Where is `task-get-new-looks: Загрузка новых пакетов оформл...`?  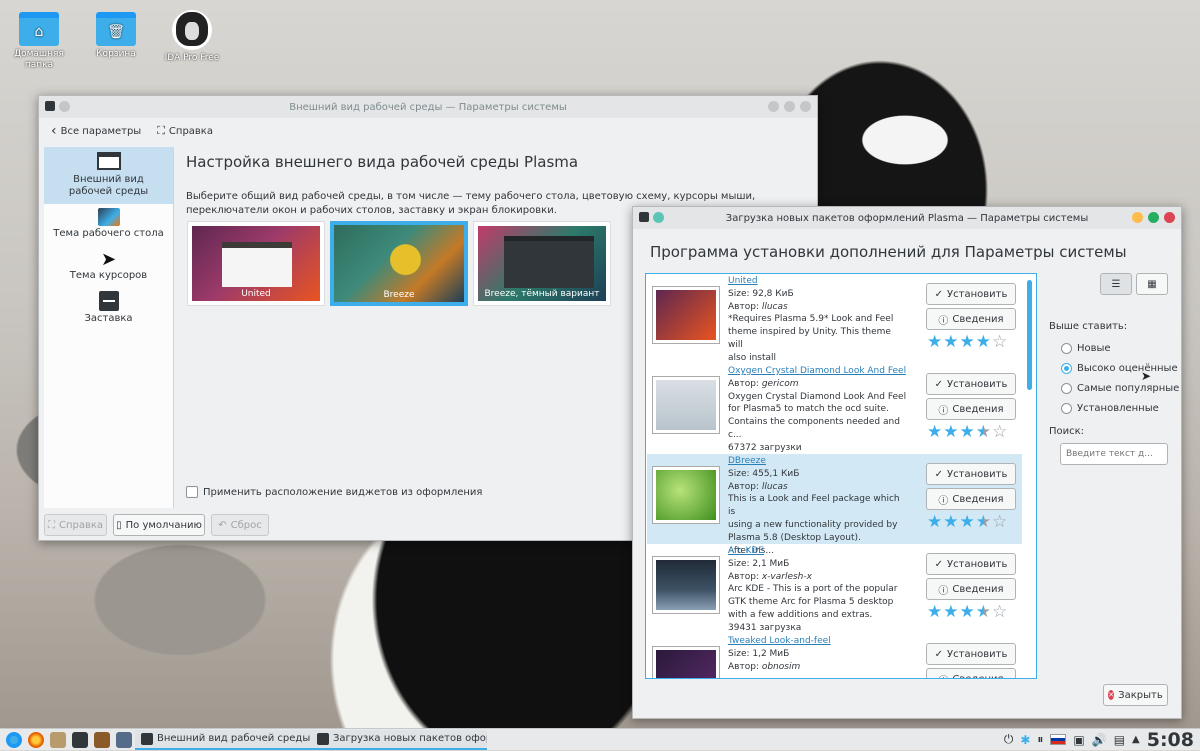
task-get-new-looks: Загрузка новых пакетов оформл... is located at coordinates (399, 739).